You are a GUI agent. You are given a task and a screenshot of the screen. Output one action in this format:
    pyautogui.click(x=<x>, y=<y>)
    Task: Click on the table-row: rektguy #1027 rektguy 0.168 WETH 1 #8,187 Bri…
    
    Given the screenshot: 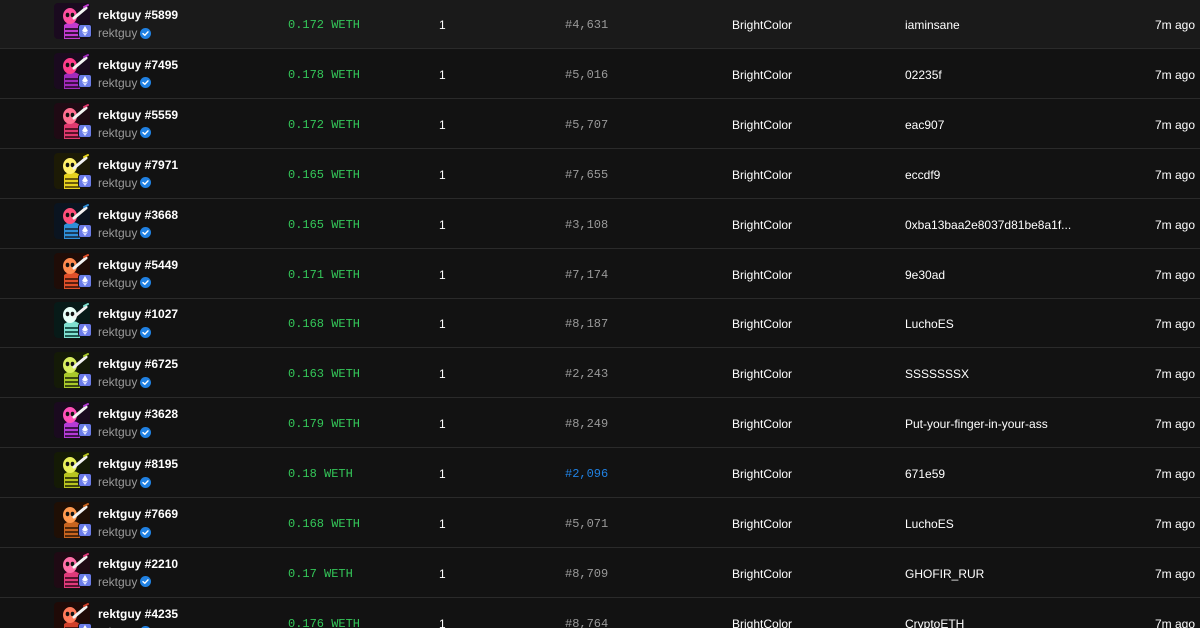 What is the action you would take?
    pyautogui.click(x=600, y=324)
    